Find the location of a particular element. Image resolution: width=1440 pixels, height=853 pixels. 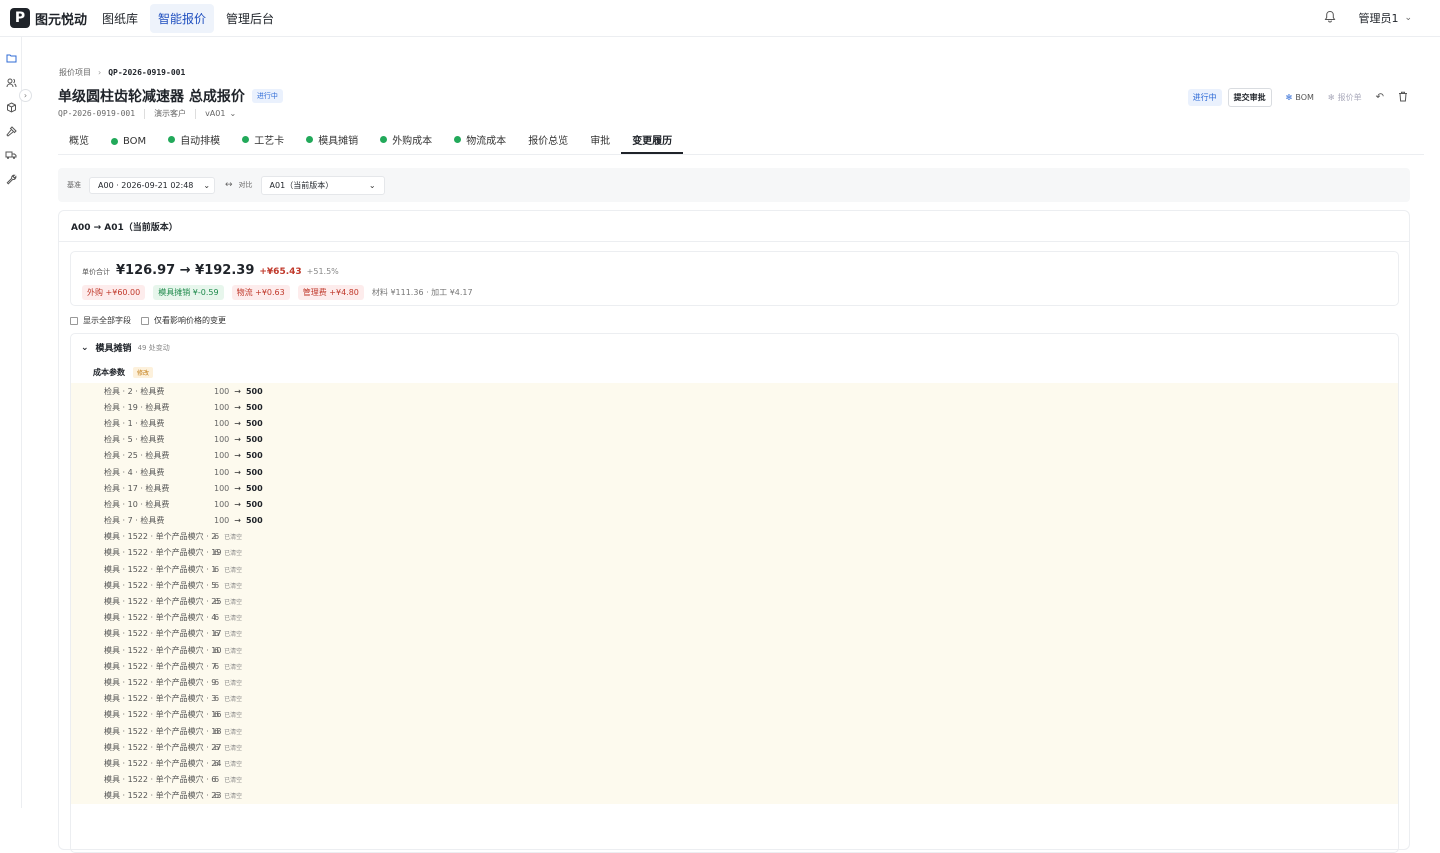

app-logo: P 图元悦动 is located at coordinates (52, 18).